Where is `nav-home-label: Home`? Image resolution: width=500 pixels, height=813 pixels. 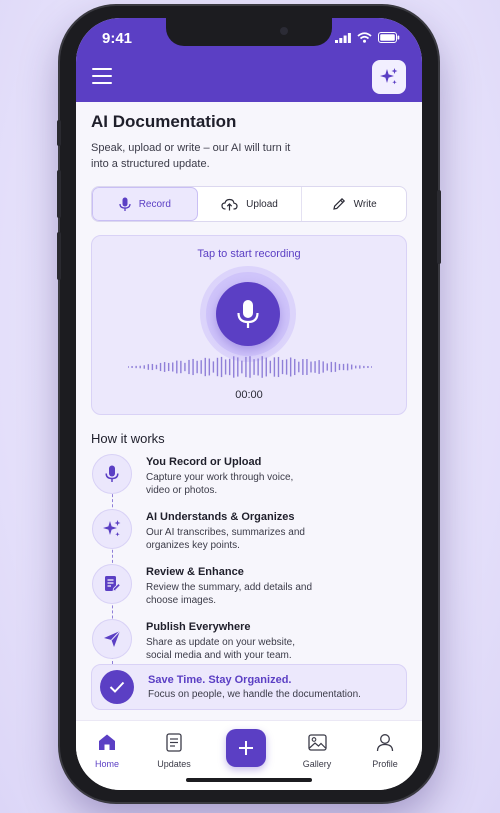
nav-home-label: Home is located at coordinates (106, 764).